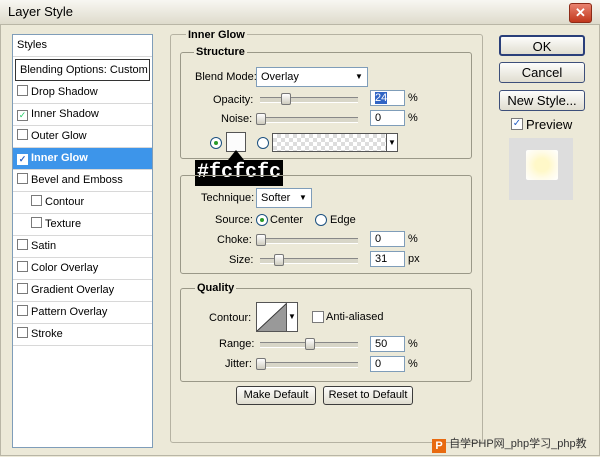 The height and width of the screenshot is (457, 600). What do you see at coordinates (413, 98) in the screenshot?
I see `opacity-unit: %` at bounding box center [413, 98].